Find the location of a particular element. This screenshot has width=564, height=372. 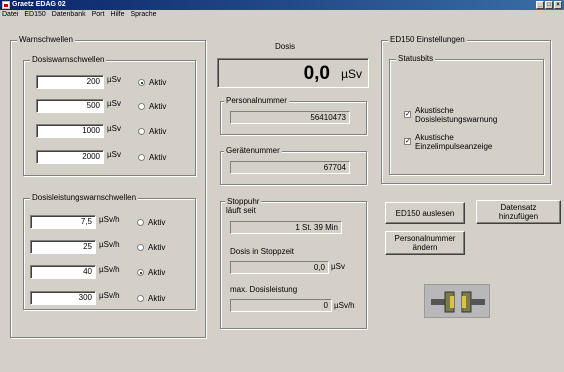

dosis-aktiv-radio-3: Aktiv is located at coordinates (152, 131).